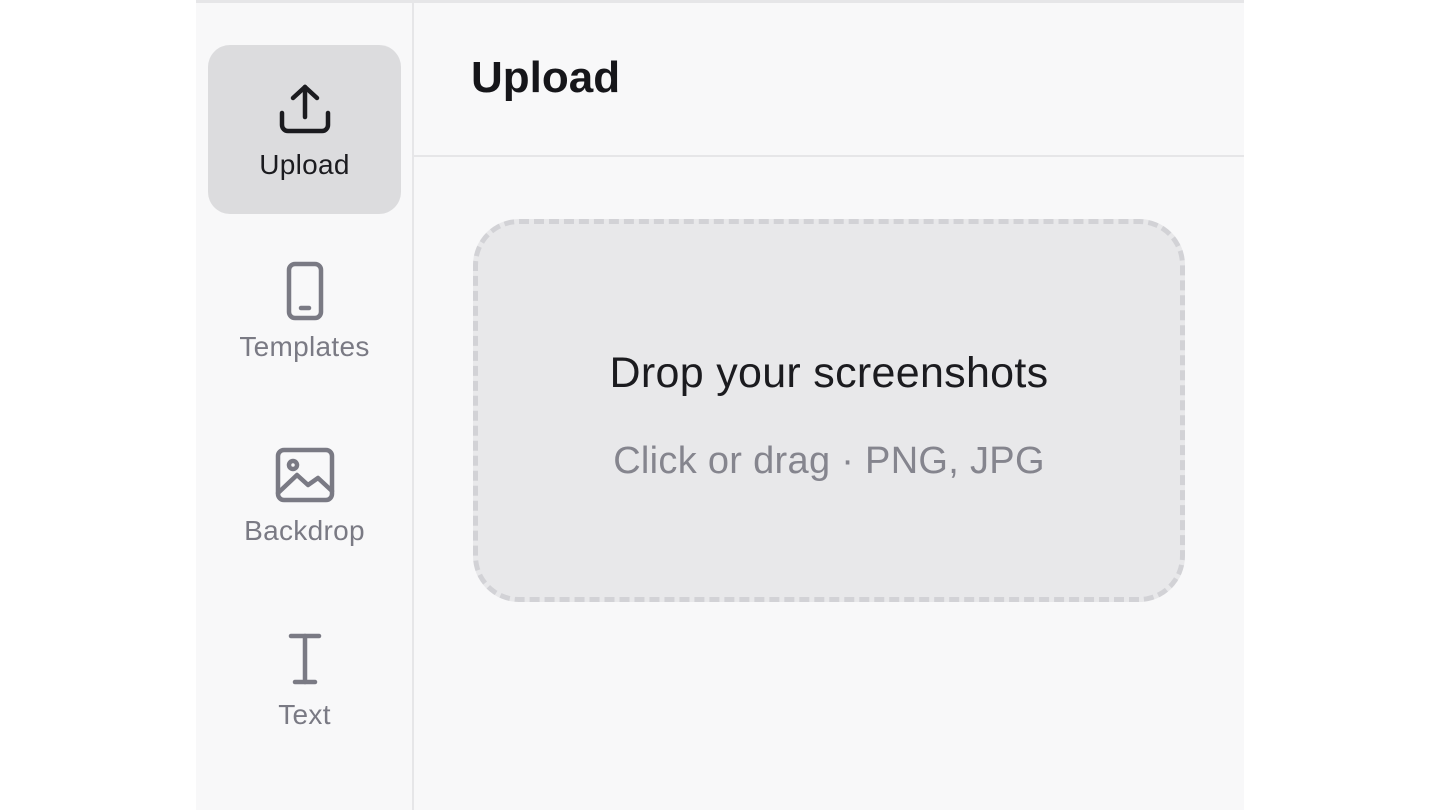 The width and height of the screenshot is (1440, 810). I want to click on image-icon, so click(305, 475).